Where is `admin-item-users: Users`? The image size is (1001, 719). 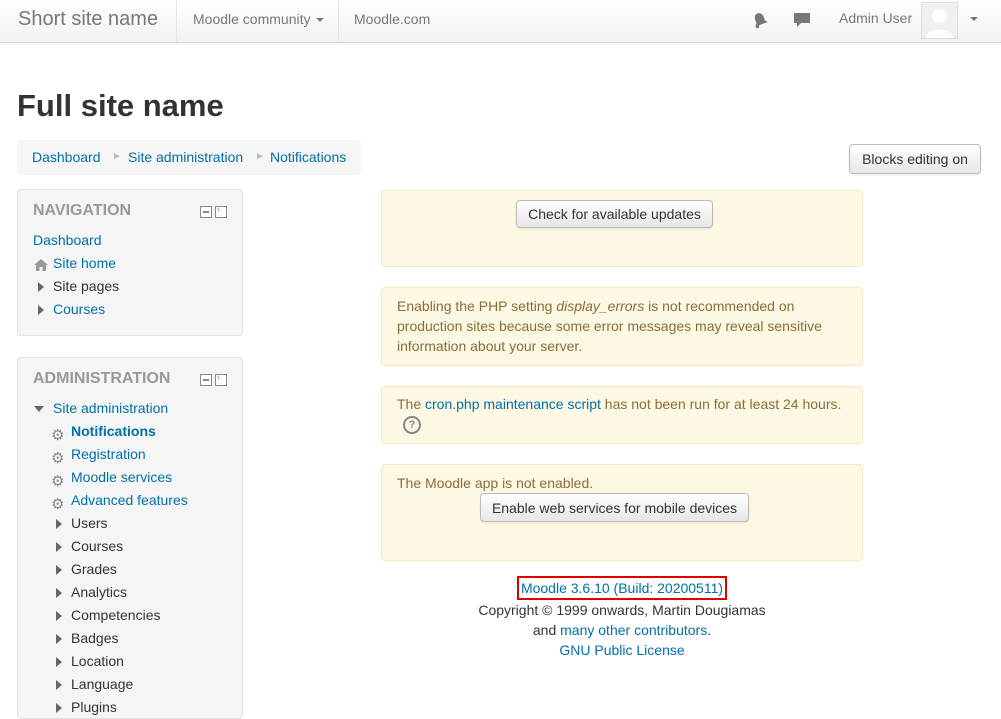
admin-item-users: Users is located at coordinates (89, 523).